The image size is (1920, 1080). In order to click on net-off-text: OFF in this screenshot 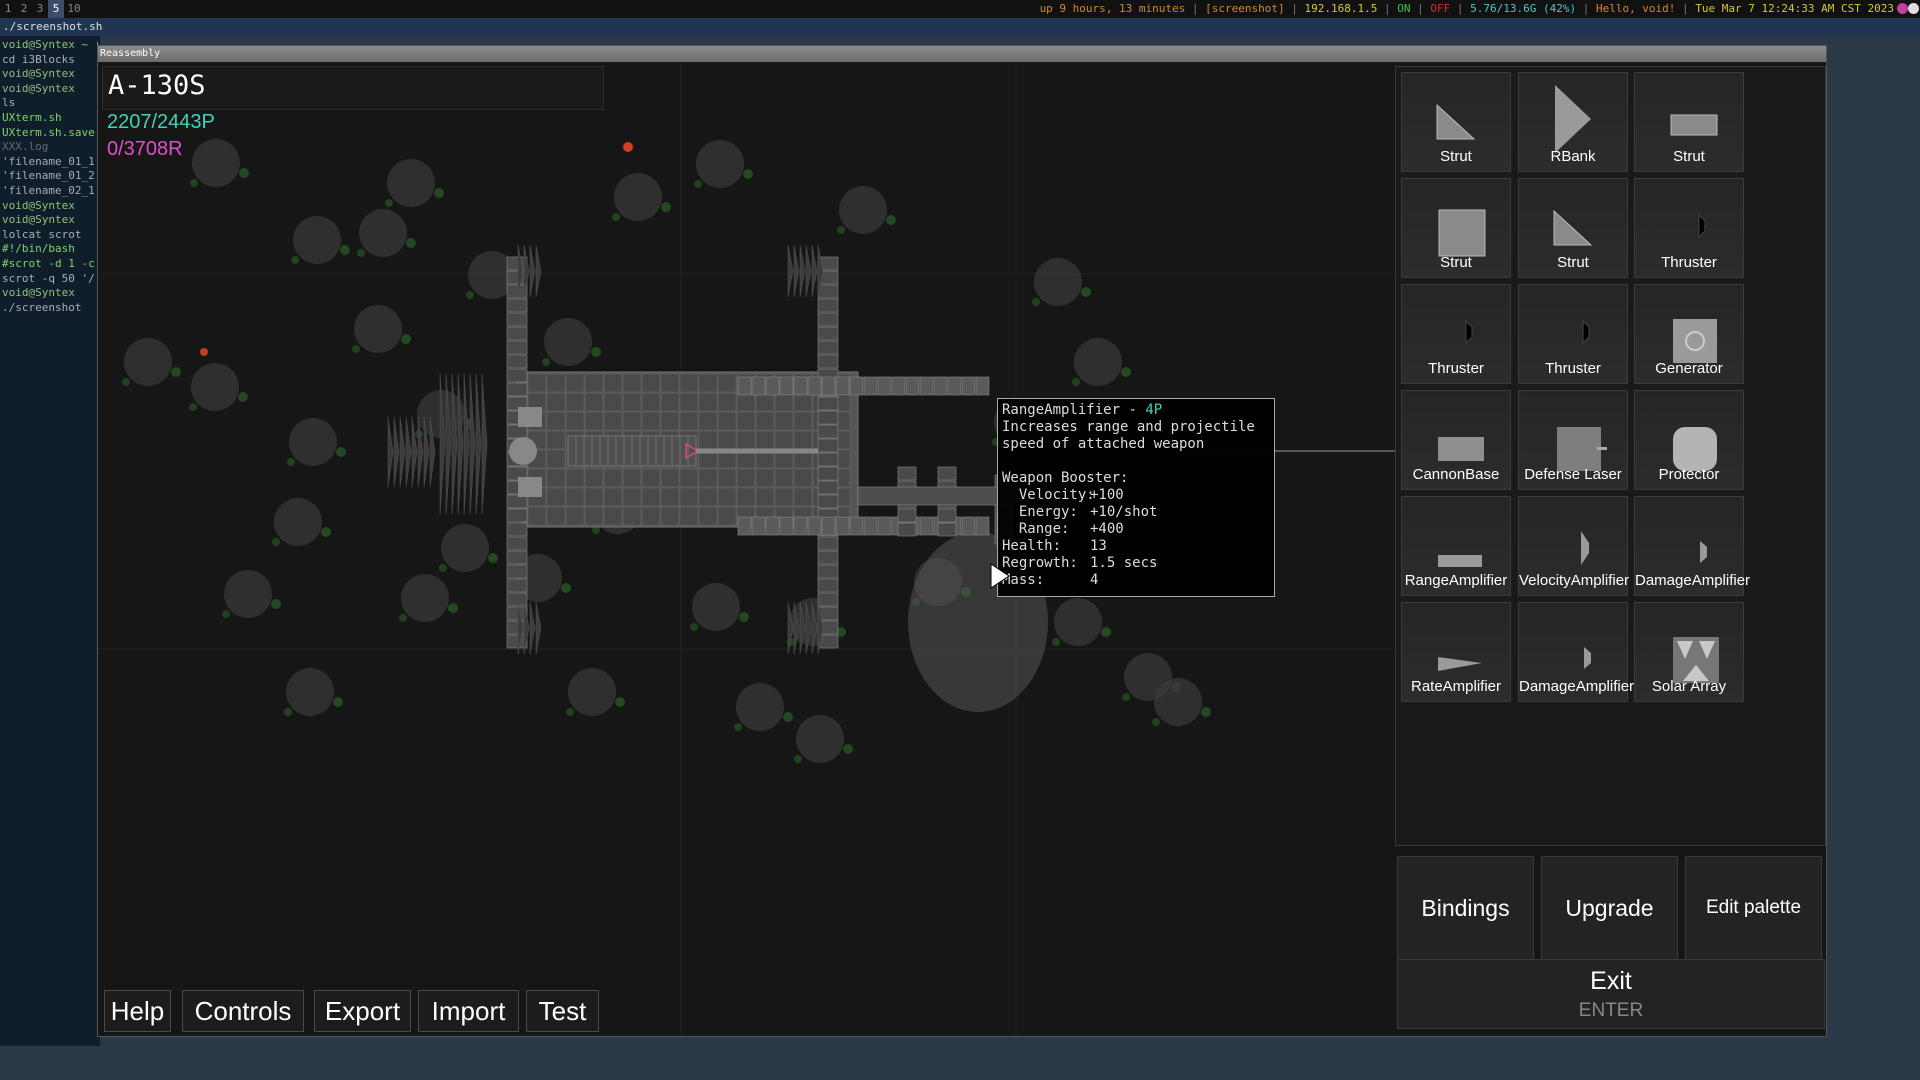, I will do `click(1440, 8)`.